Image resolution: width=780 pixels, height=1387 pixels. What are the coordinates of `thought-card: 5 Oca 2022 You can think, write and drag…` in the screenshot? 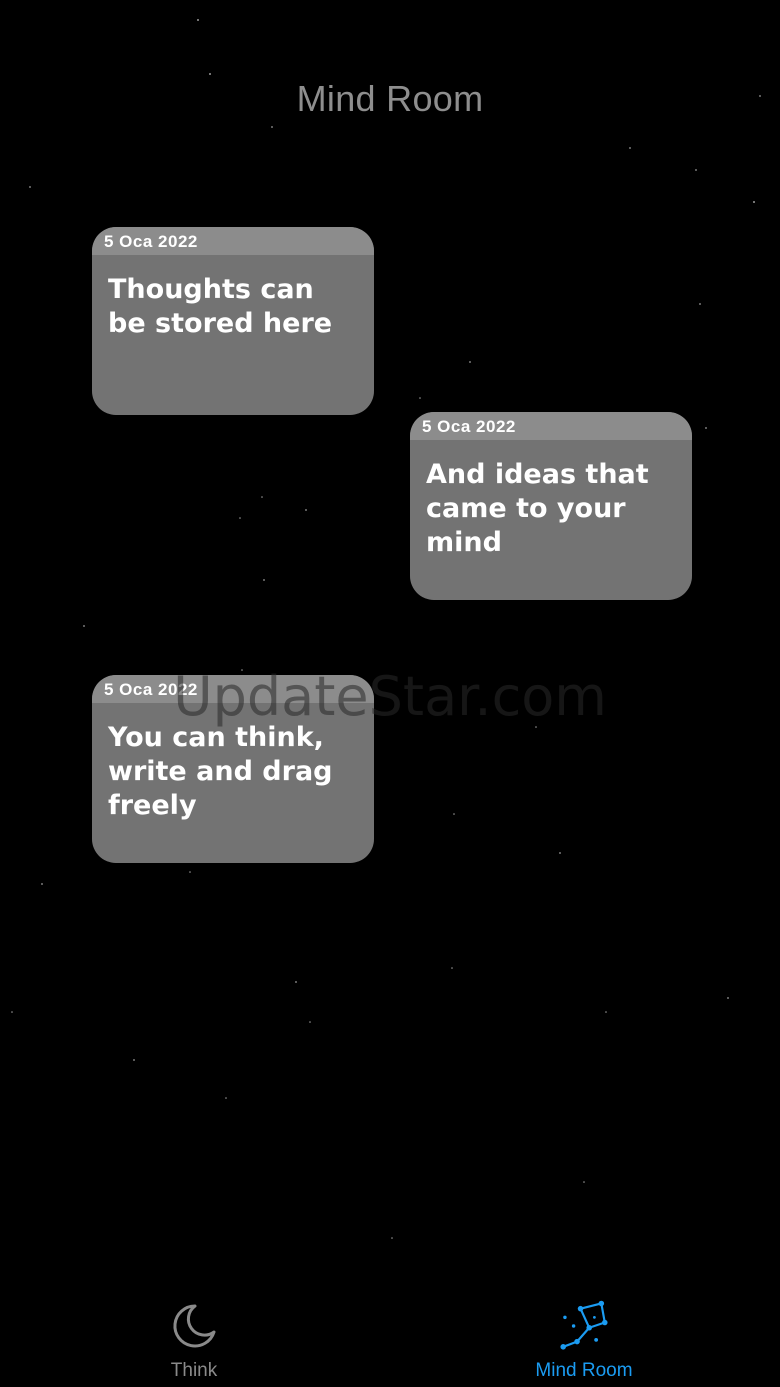 It's located at (233, 769).